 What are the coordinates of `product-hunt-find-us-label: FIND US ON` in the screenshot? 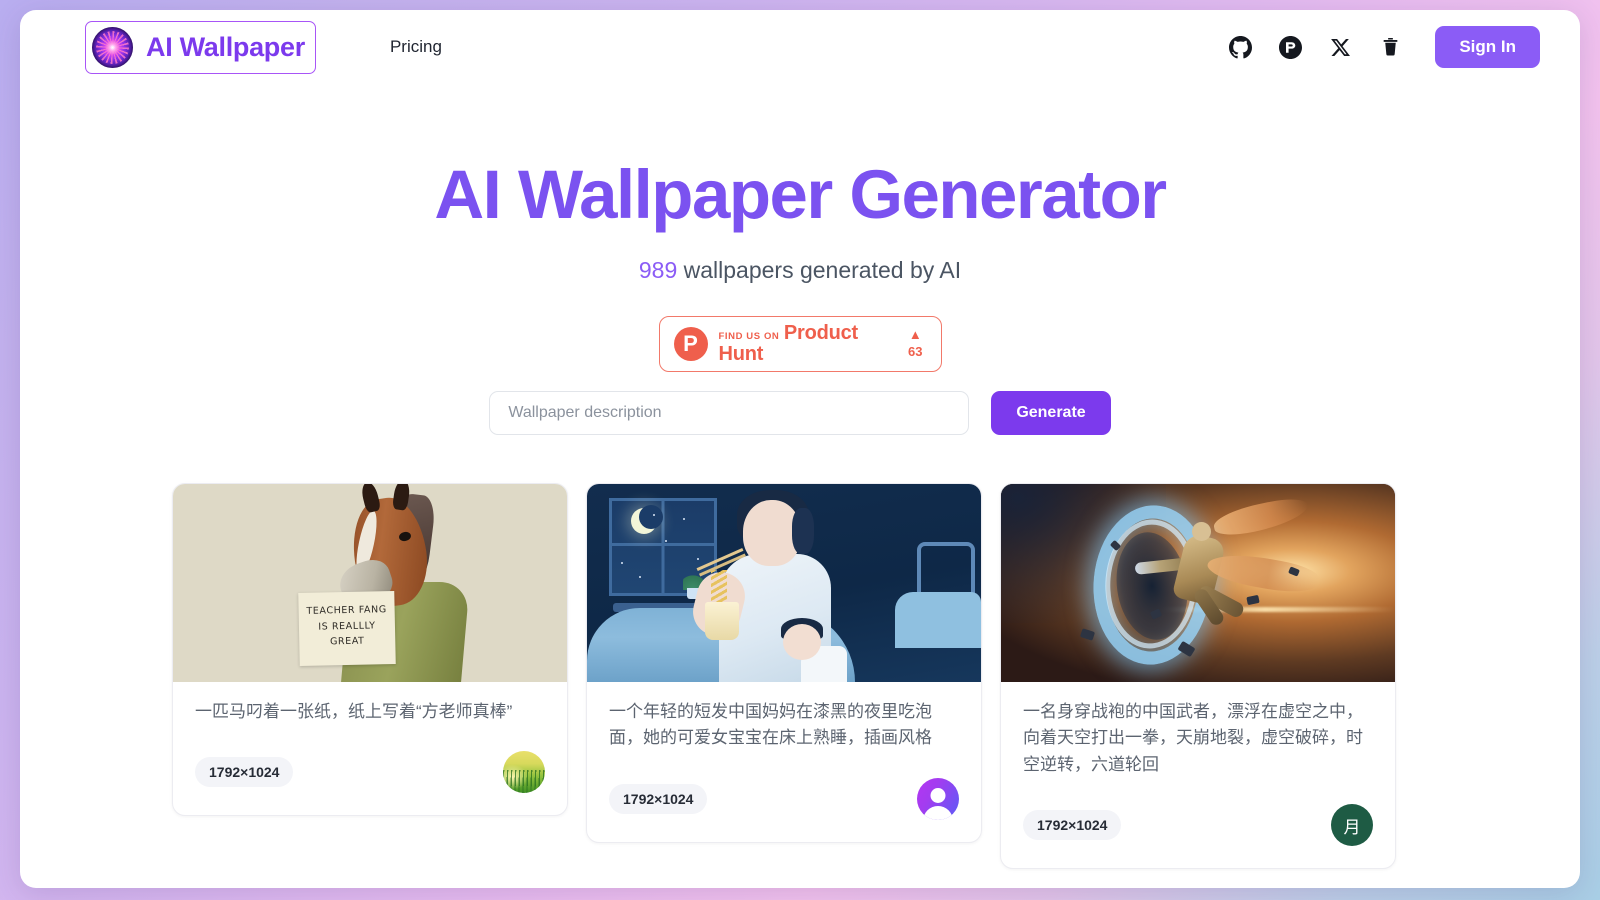 It's located at (749, 336).